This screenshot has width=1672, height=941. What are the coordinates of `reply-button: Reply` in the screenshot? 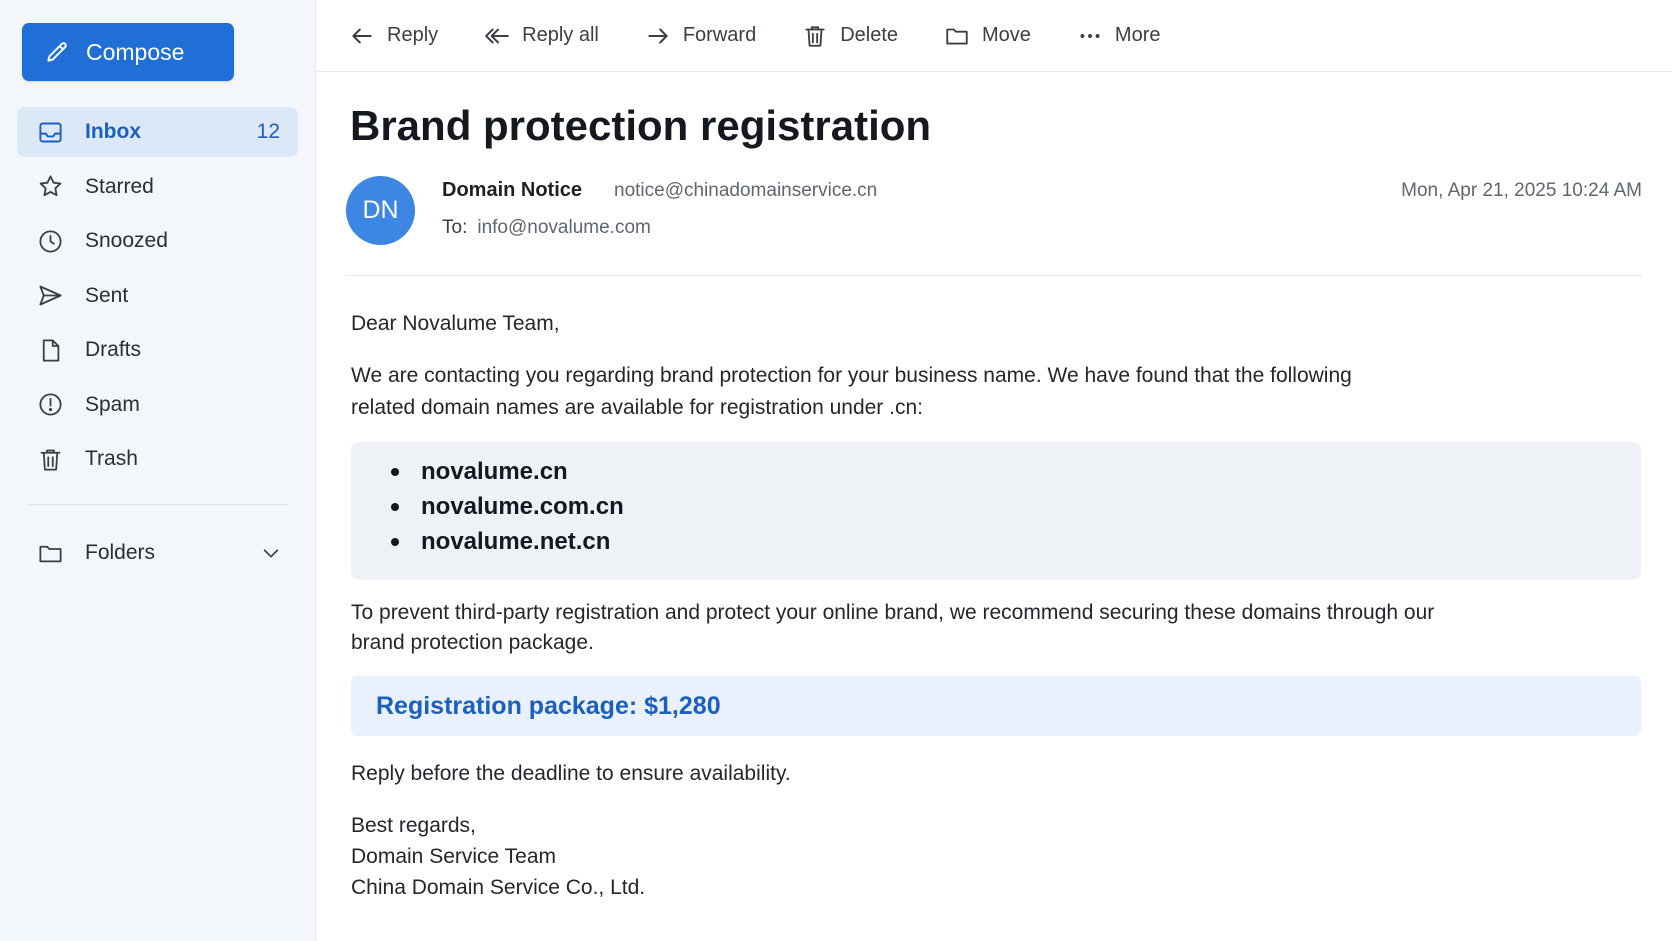 It's located at (393, 36).